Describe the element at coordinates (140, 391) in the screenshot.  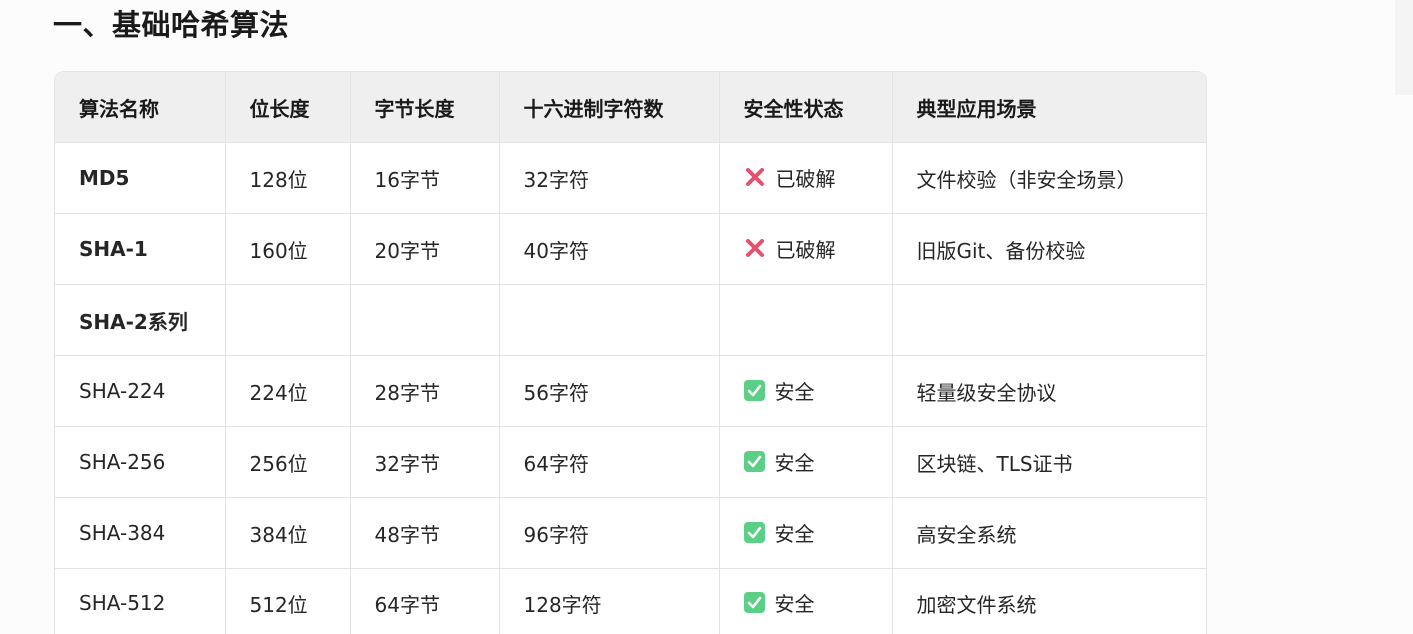
I see `algorithm-name: SHA-224` at that location.